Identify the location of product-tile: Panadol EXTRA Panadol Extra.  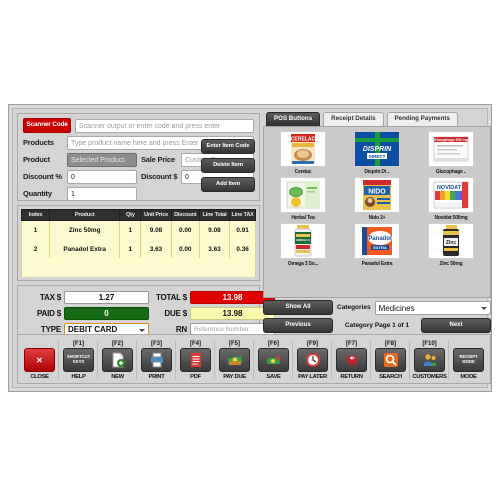
(377, 245).